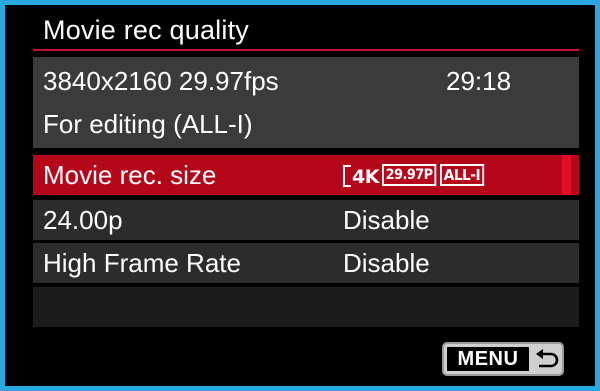  I want to click on menu-button-label: MENU, so click(488, 359).